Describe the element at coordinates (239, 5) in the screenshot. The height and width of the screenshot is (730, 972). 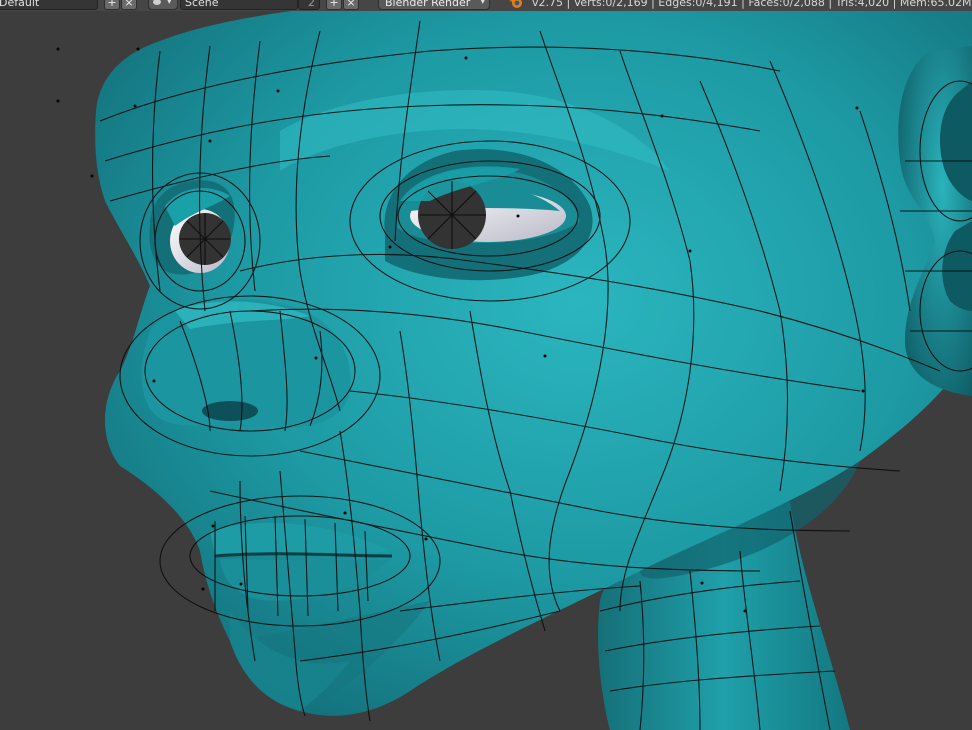
I see `scene-name-field: Scene` at that location.